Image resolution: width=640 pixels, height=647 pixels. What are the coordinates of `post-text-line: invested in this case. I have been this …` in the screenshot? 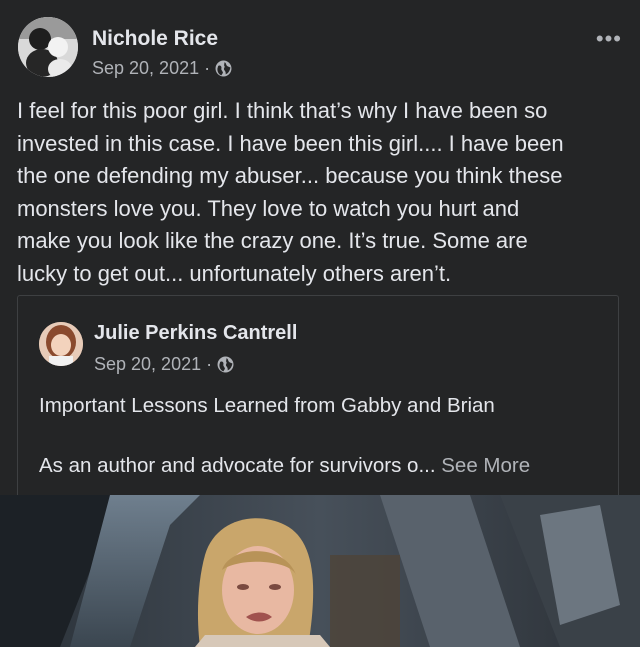 It's located at (290, 143).